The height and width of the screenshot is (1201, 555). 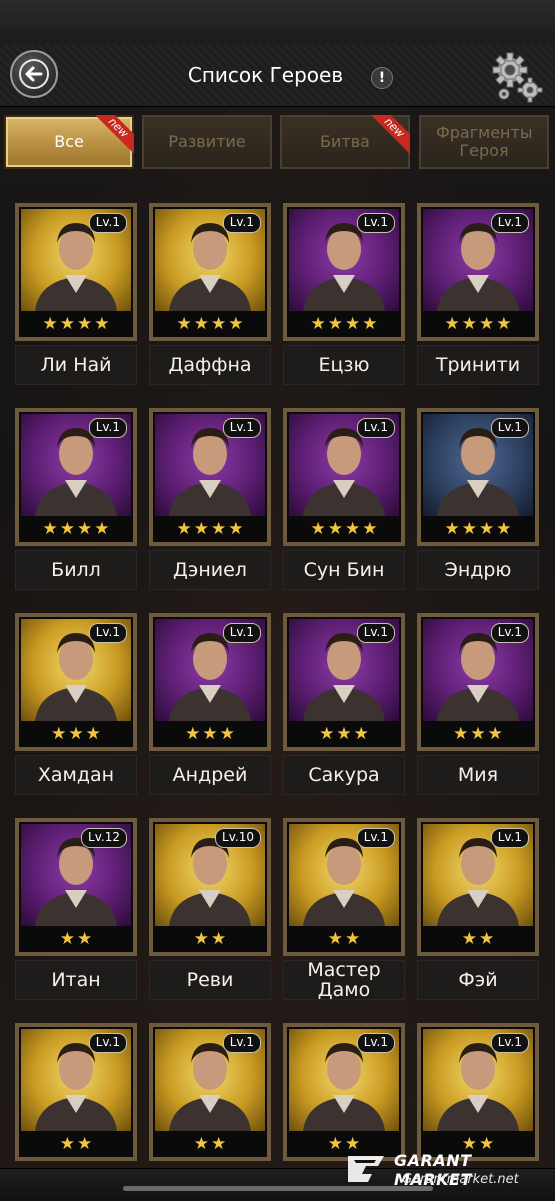 I want to click on hero-card-frame: Lv.12 ★ ★, so click(x=76, y=887).